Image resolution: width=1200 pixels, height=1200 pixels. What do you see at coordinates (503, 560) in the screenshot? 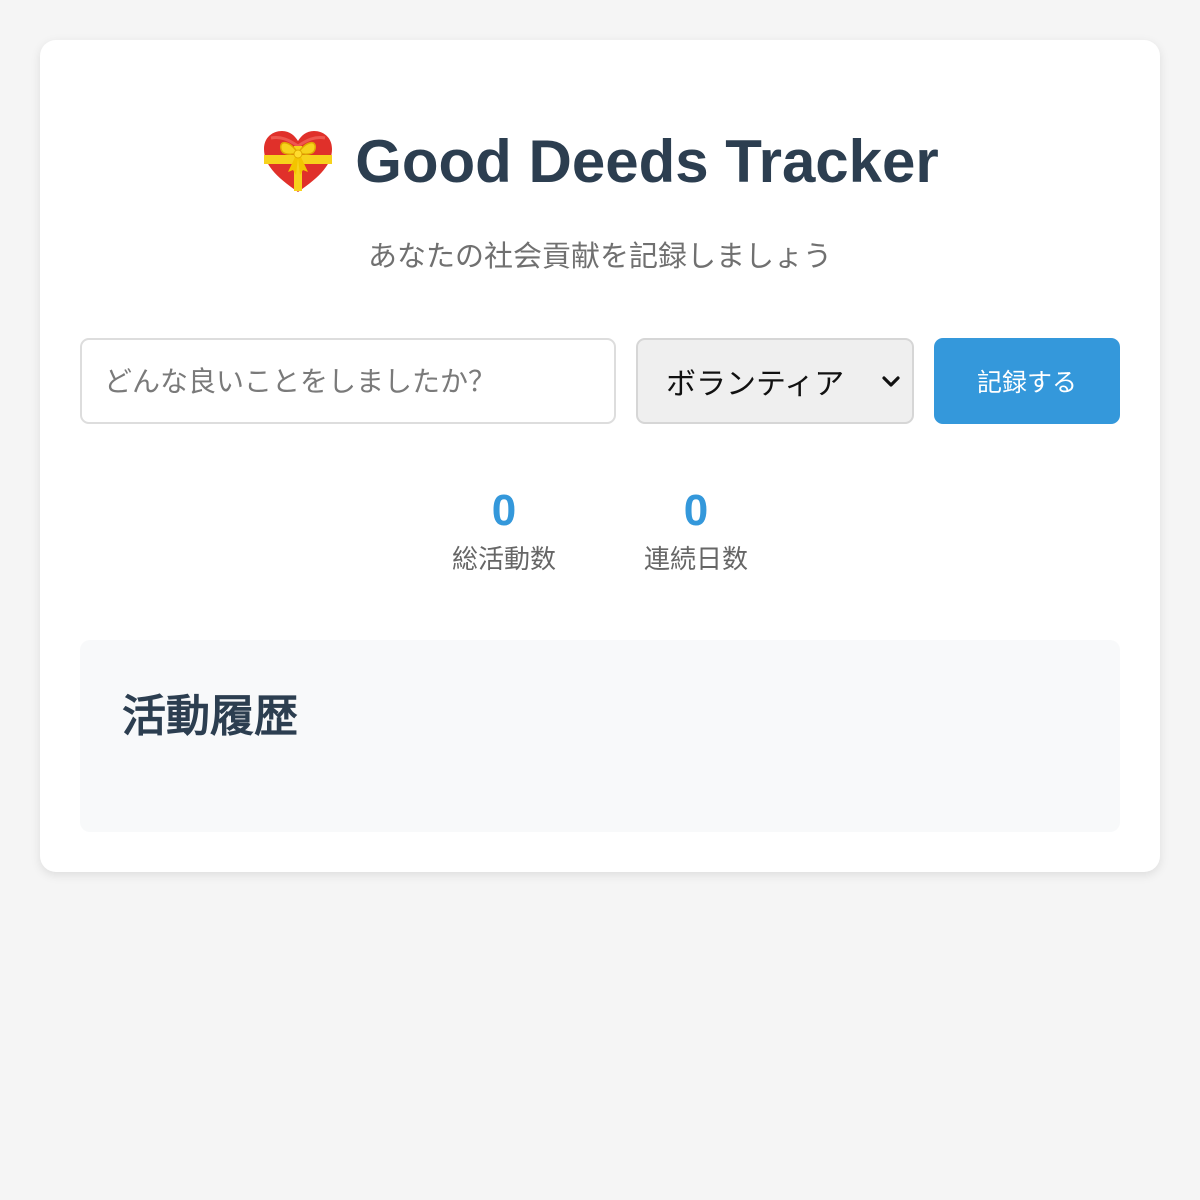
I see `total-activities-label: 総活動数` at bounding box center [503, 560].